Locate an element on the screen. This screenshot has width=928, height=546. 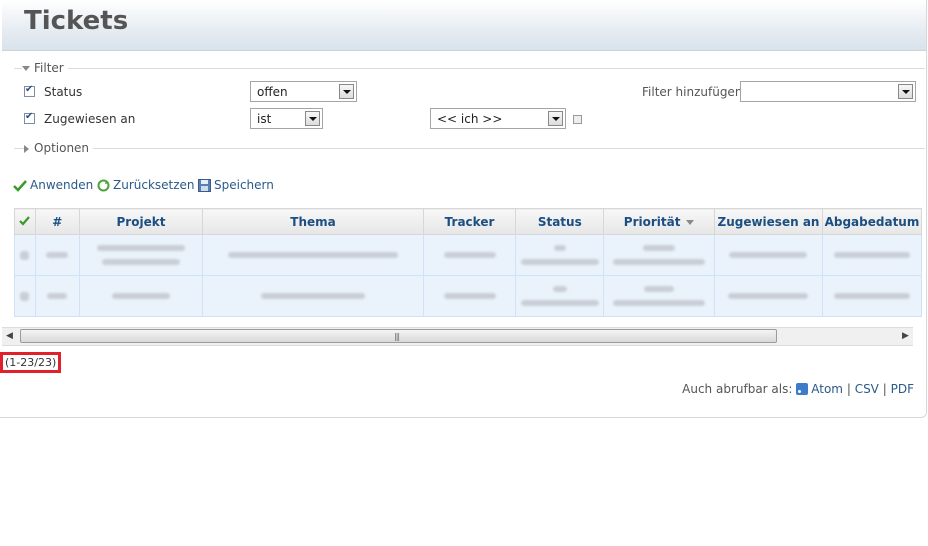
column-header-status: Status is located at coordinates (560, 221).